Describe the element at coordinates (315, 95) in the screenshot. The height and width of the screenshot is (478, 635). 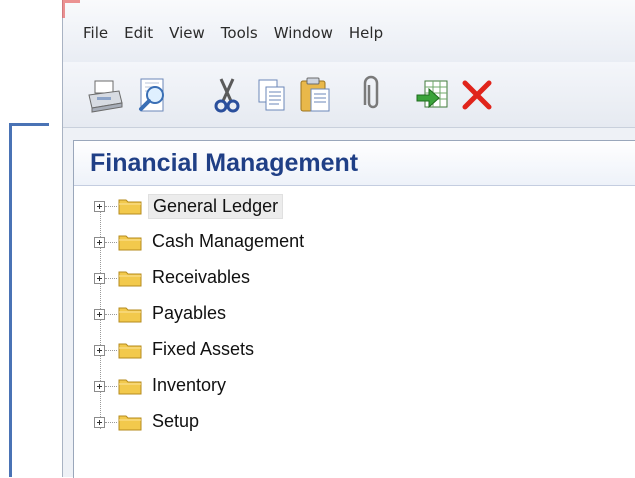
I see `paste-icon` at that location.